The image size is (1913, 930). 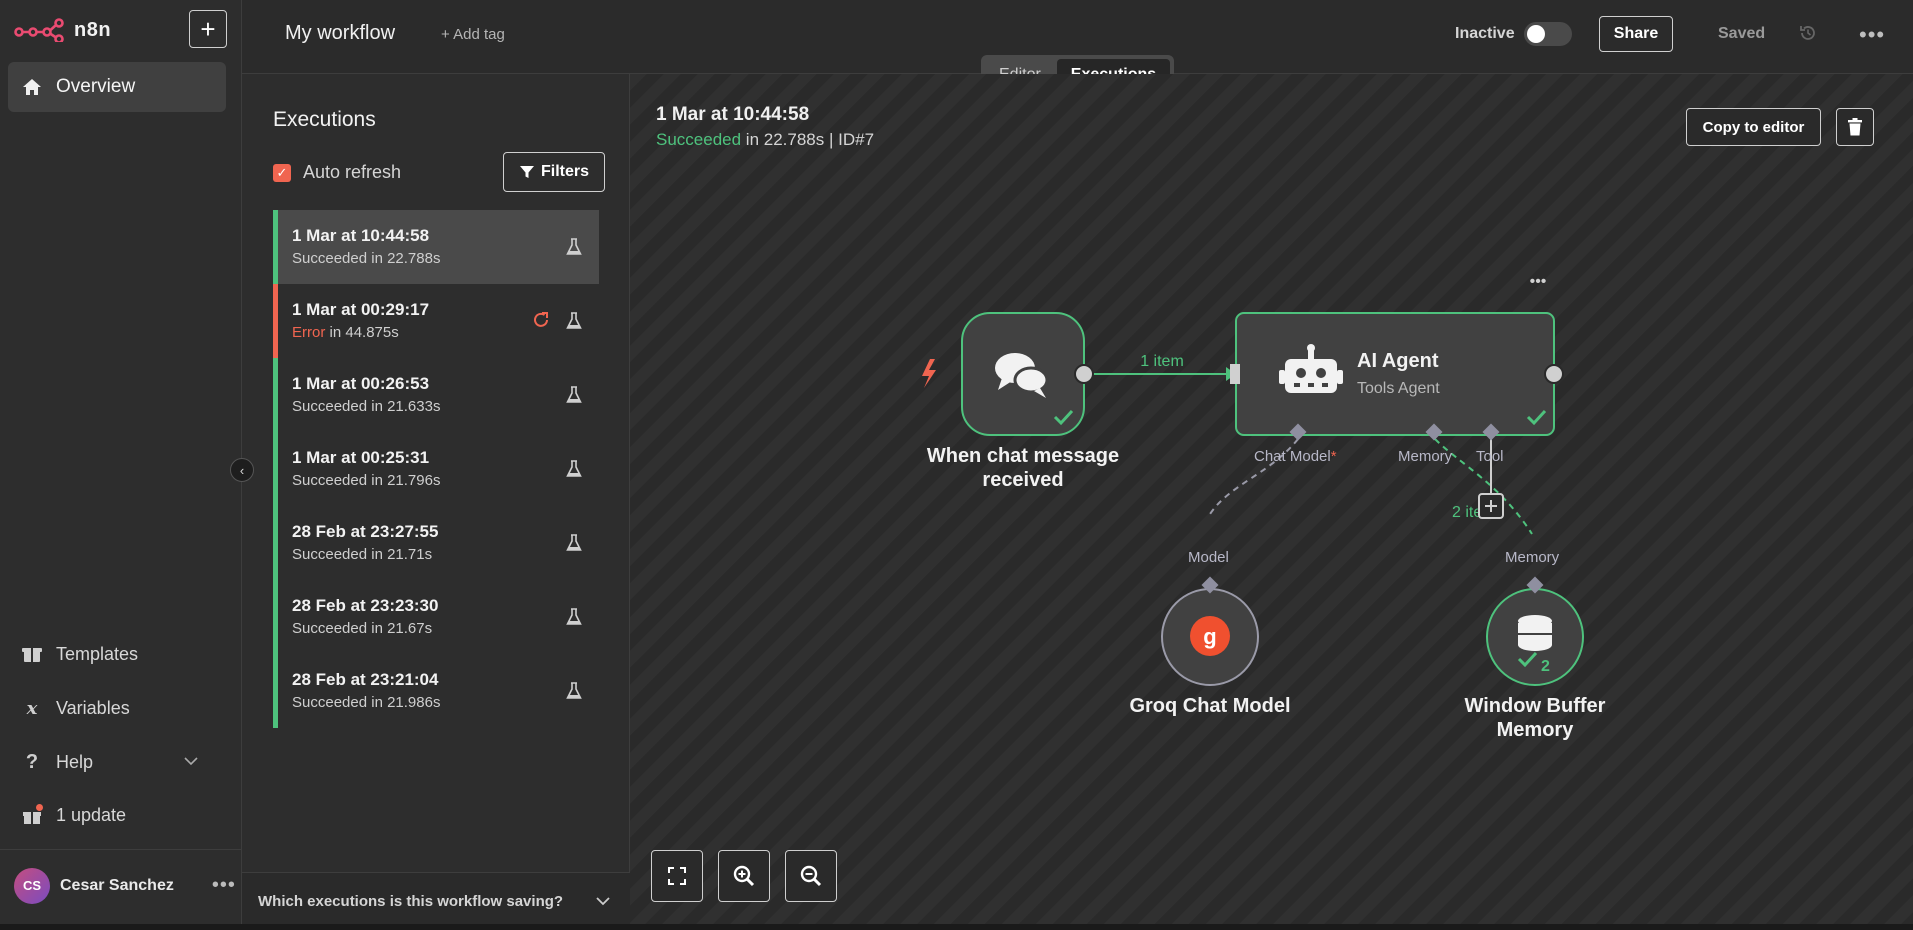 I want to click on notification-dot, so click(x=39, y=807).